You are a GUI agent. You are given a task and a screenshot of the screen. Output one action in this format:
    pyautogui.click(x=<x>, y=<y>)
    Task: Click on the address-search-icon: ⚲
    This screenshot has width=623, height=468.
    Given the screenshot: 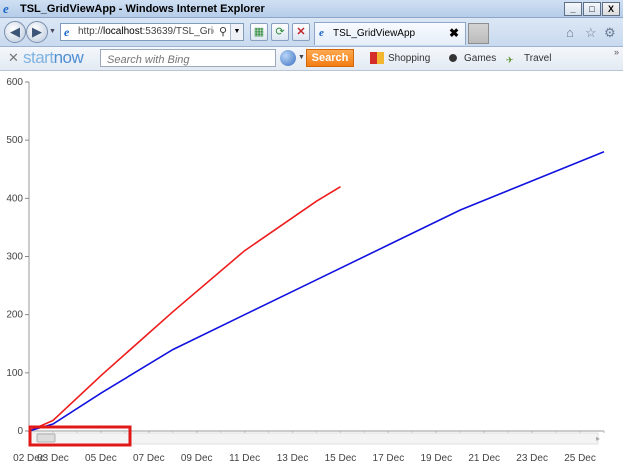 What is the action you would take?
    pyautogui.click(x=223, y=31)
    